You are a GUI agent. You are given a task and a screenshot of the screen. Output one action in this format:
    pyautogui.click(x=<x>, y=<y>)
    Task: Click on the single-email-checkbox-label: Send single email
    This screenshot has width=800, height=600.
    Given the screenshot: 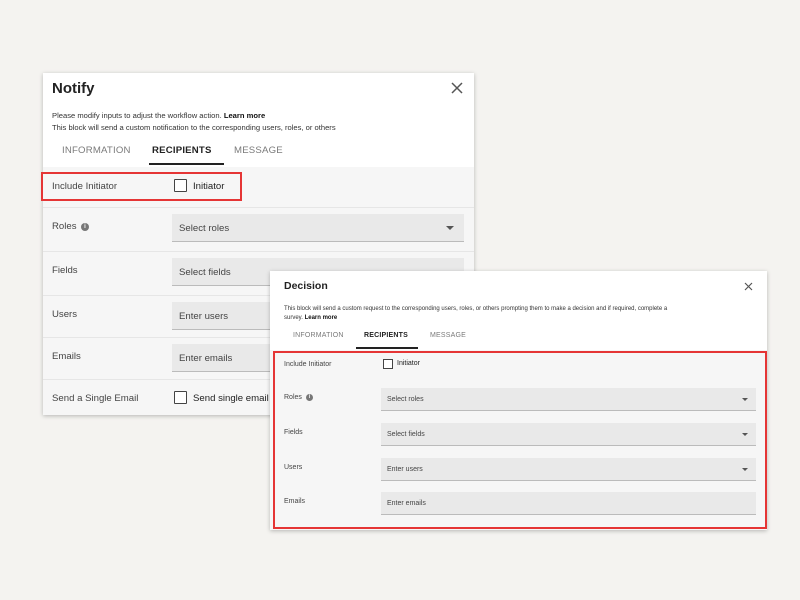 What is the action you would take?
    pyautogui.click(x=231, y=398)
    